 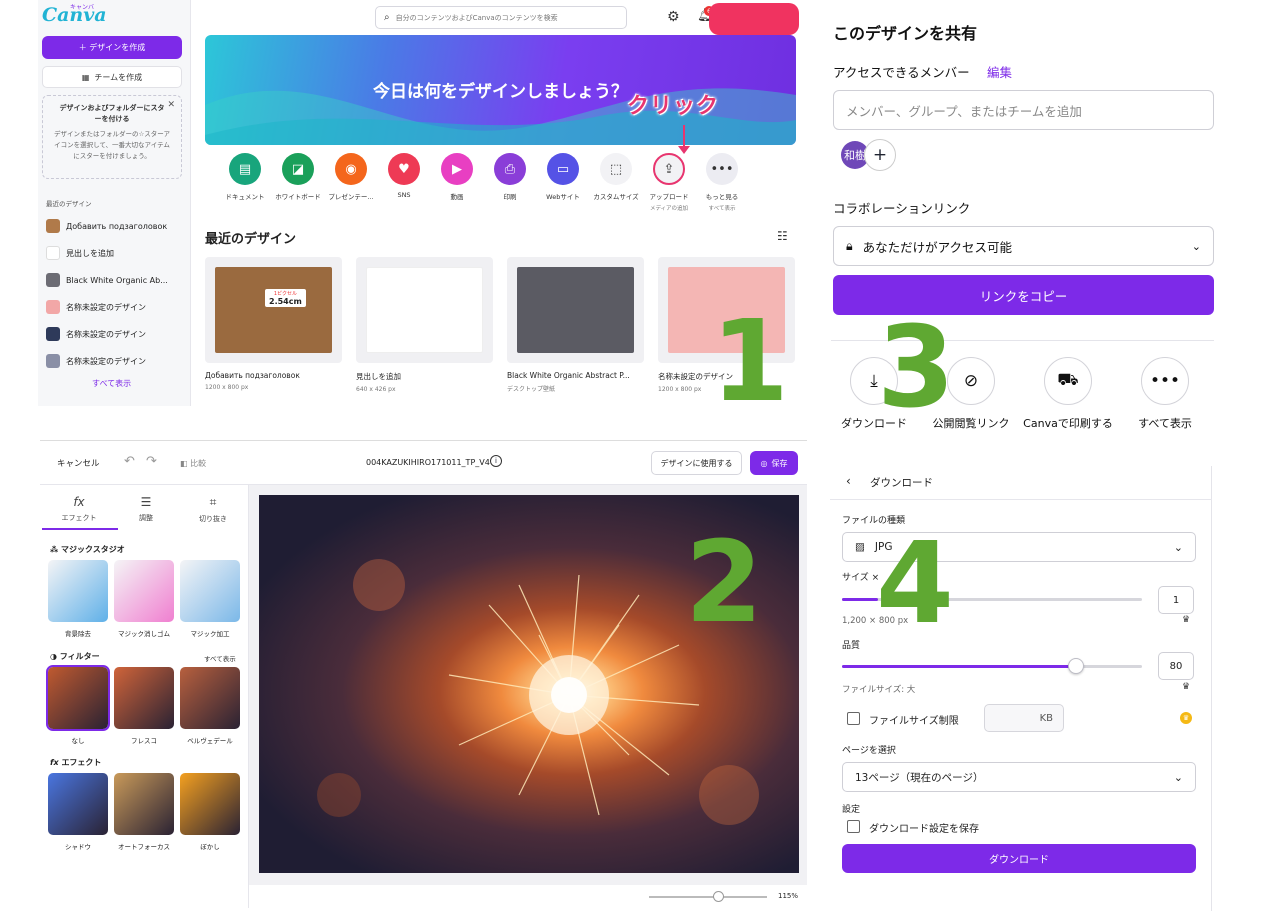 I want to click on share-option-icon: ⛟, so click(x=1068, y=381).